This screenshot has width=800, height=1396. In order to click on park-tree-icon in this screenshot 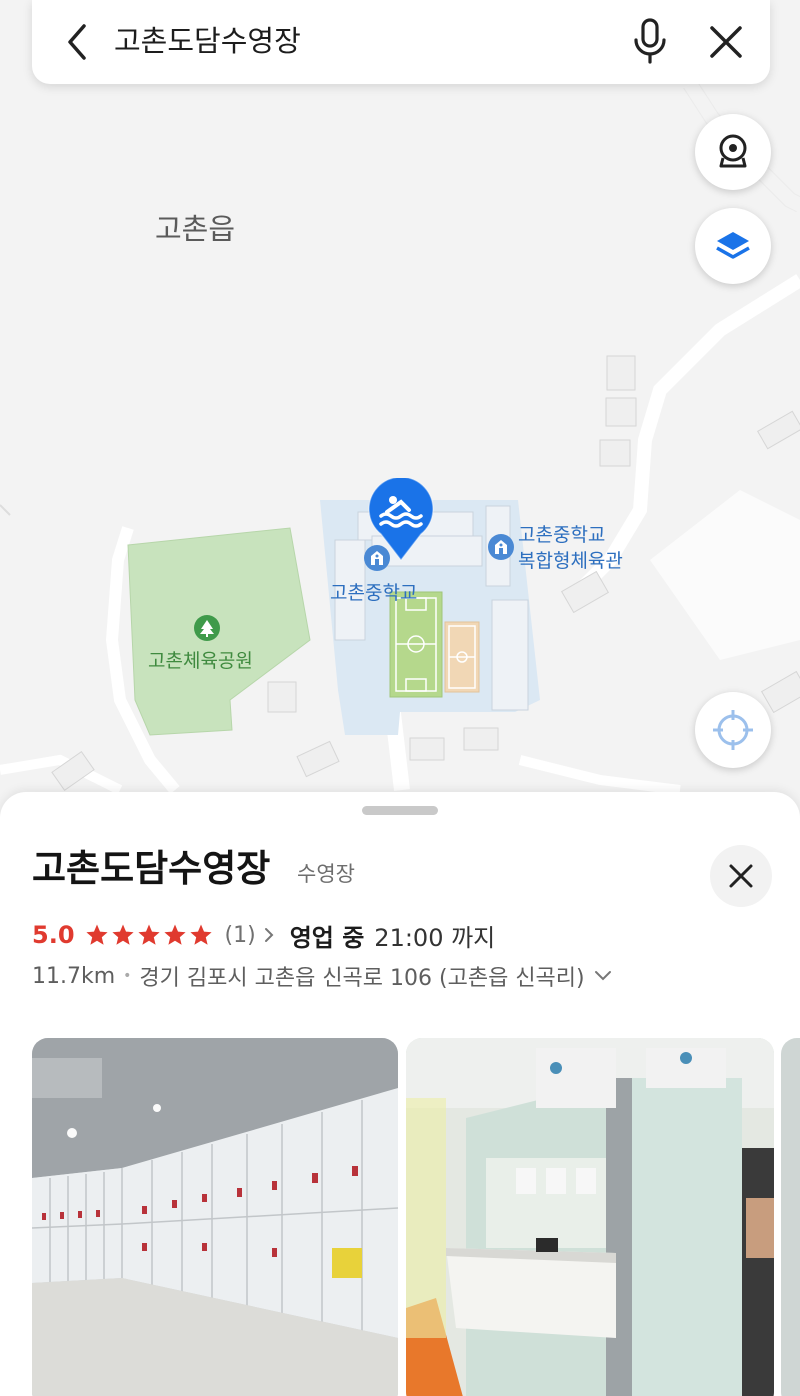, I will do `click(207, 628)`.